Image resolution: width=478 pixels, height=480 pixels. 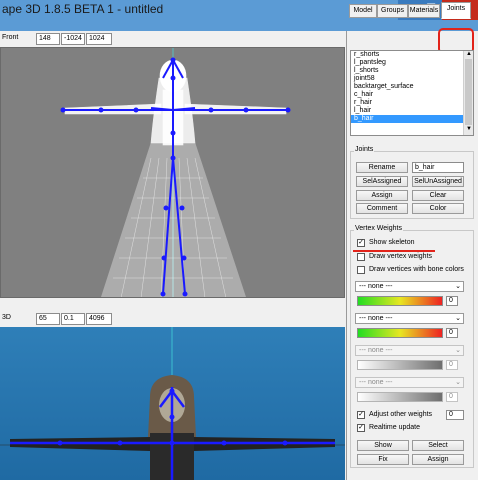 What do you see at coordinates (15, 319) in the screenshot?
I see `persp-view-mode-select: 3D` at bounding box center [15, 319].